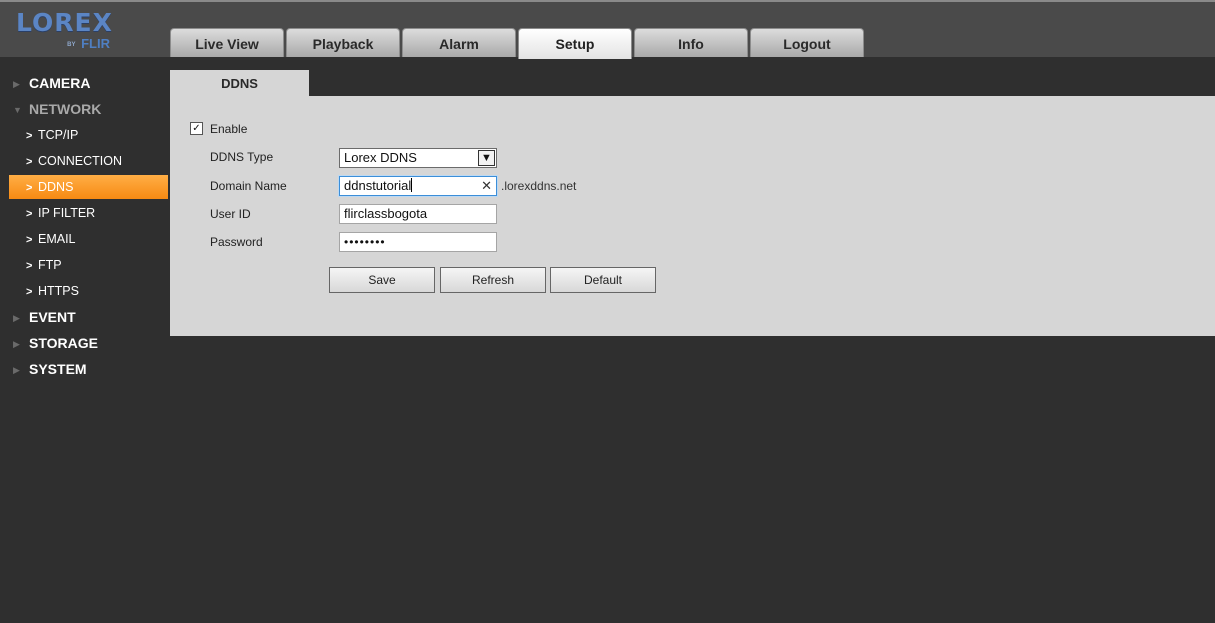 Image resolution: width=1215 pixels, height=623 pixels. Describe the element at coordinates (418, 186) in the screenshot. I see `domain-name-input: ddnstutorial ✕` at that location.